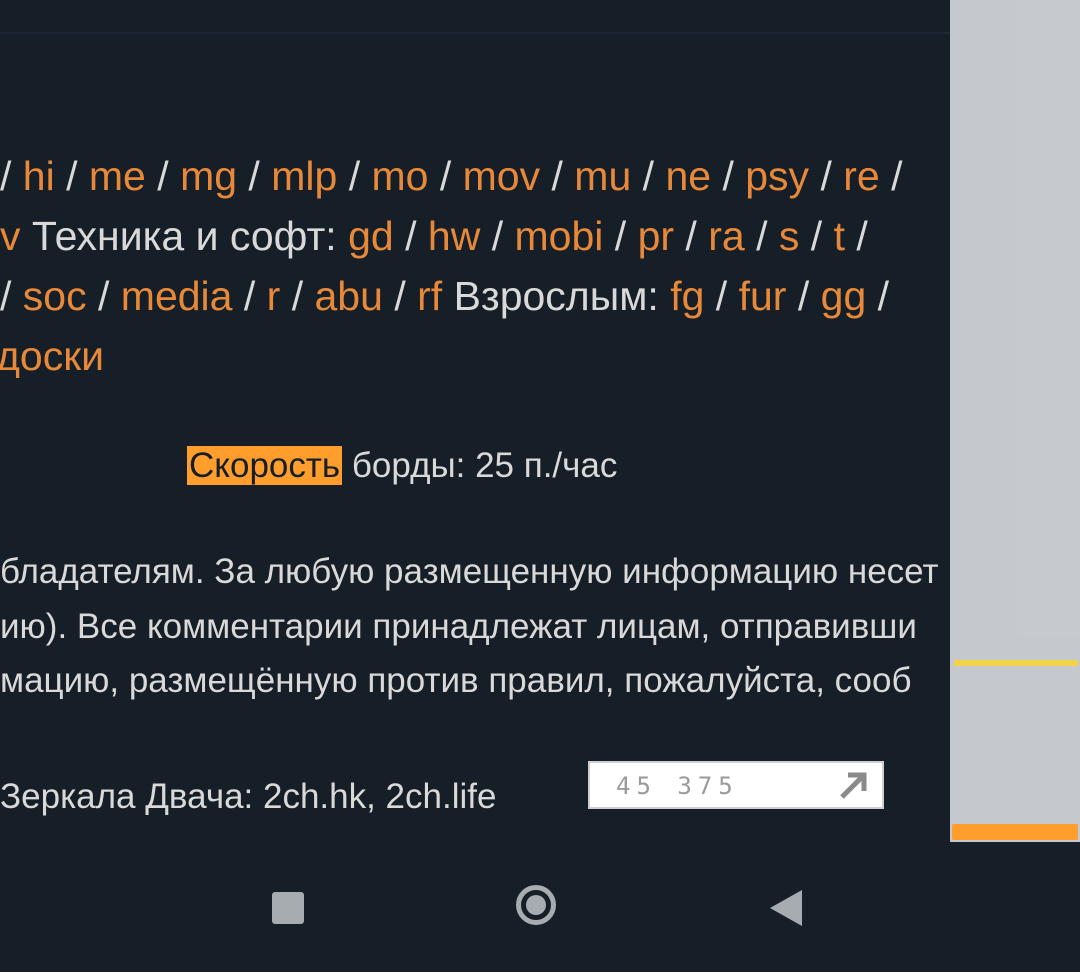 This screenshot has height=972, width=1080. What do you see at coordinates (475, 33) in the screenshot?
I see `header-divider` at bounding box center [475, 33].